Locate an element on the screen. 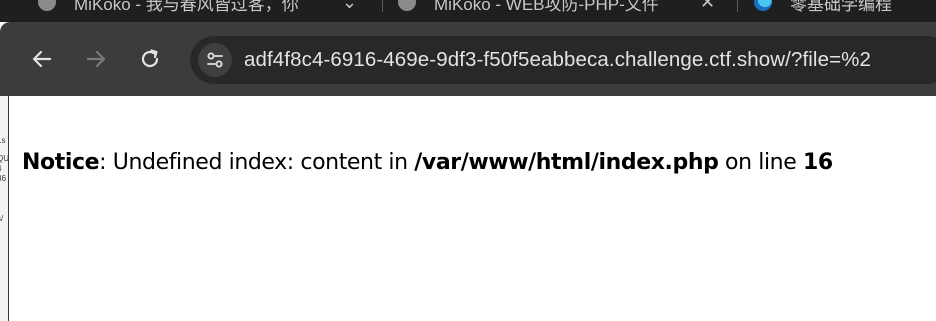 The height and width of the screenshot is (321, 936). back-button is located at coordinates (42, 59).